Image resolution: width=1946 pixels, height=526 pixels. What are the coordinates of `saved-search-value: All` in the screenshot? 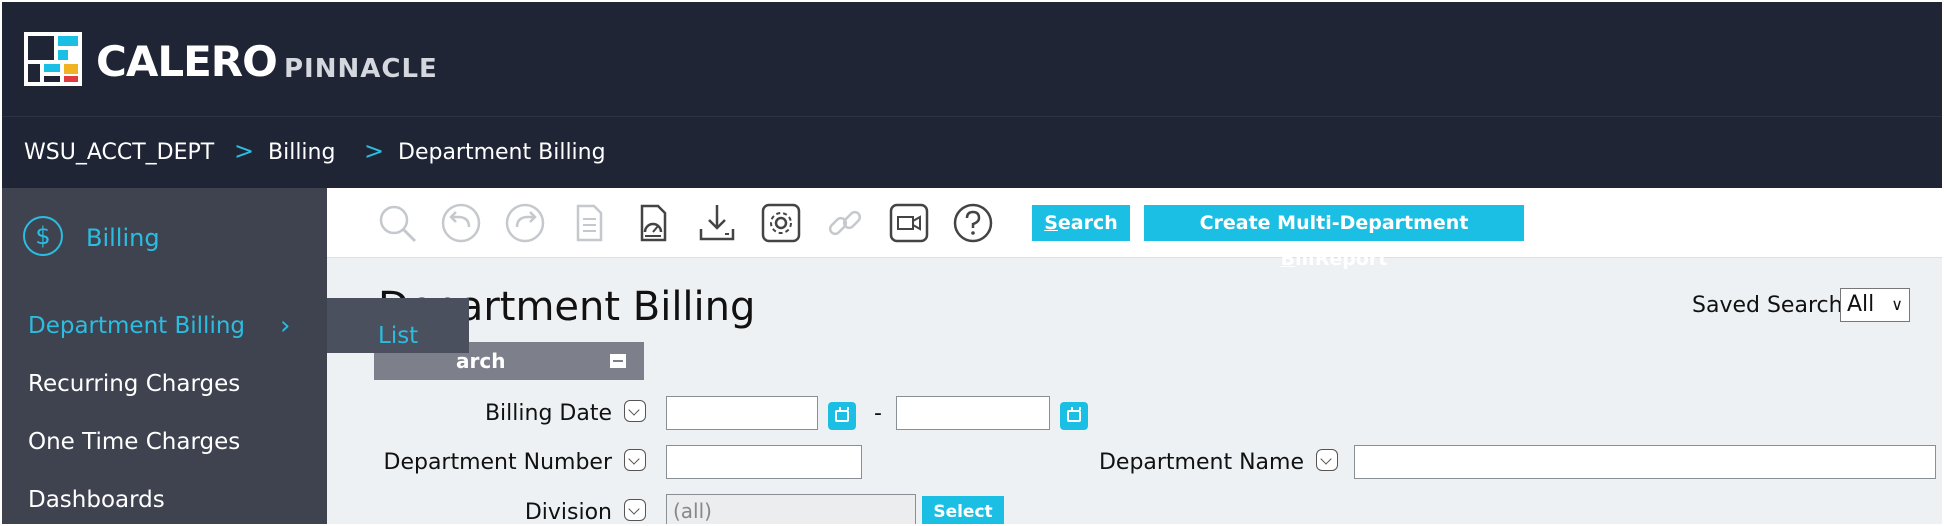 It's located at (1861, 304).